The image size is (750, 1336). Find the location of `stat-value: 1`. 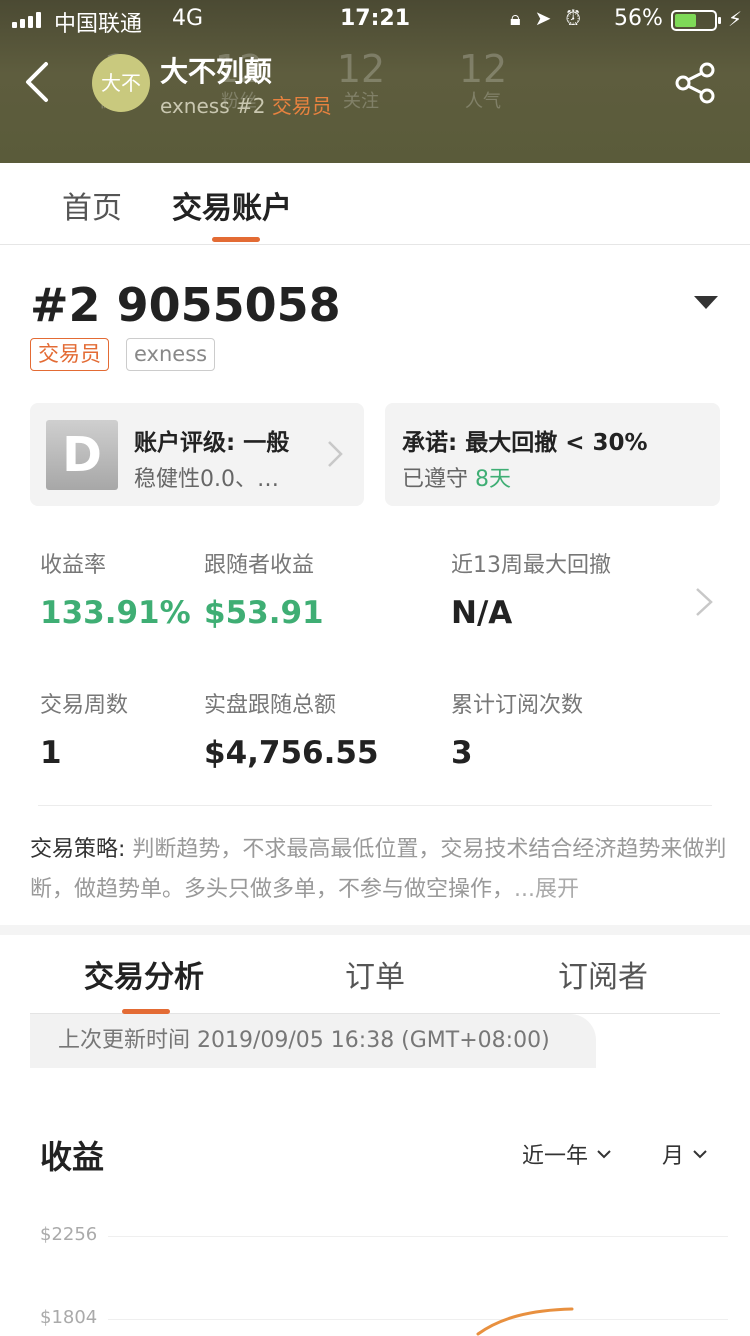

stat-value: 1 is located at coordinates (51, 753).